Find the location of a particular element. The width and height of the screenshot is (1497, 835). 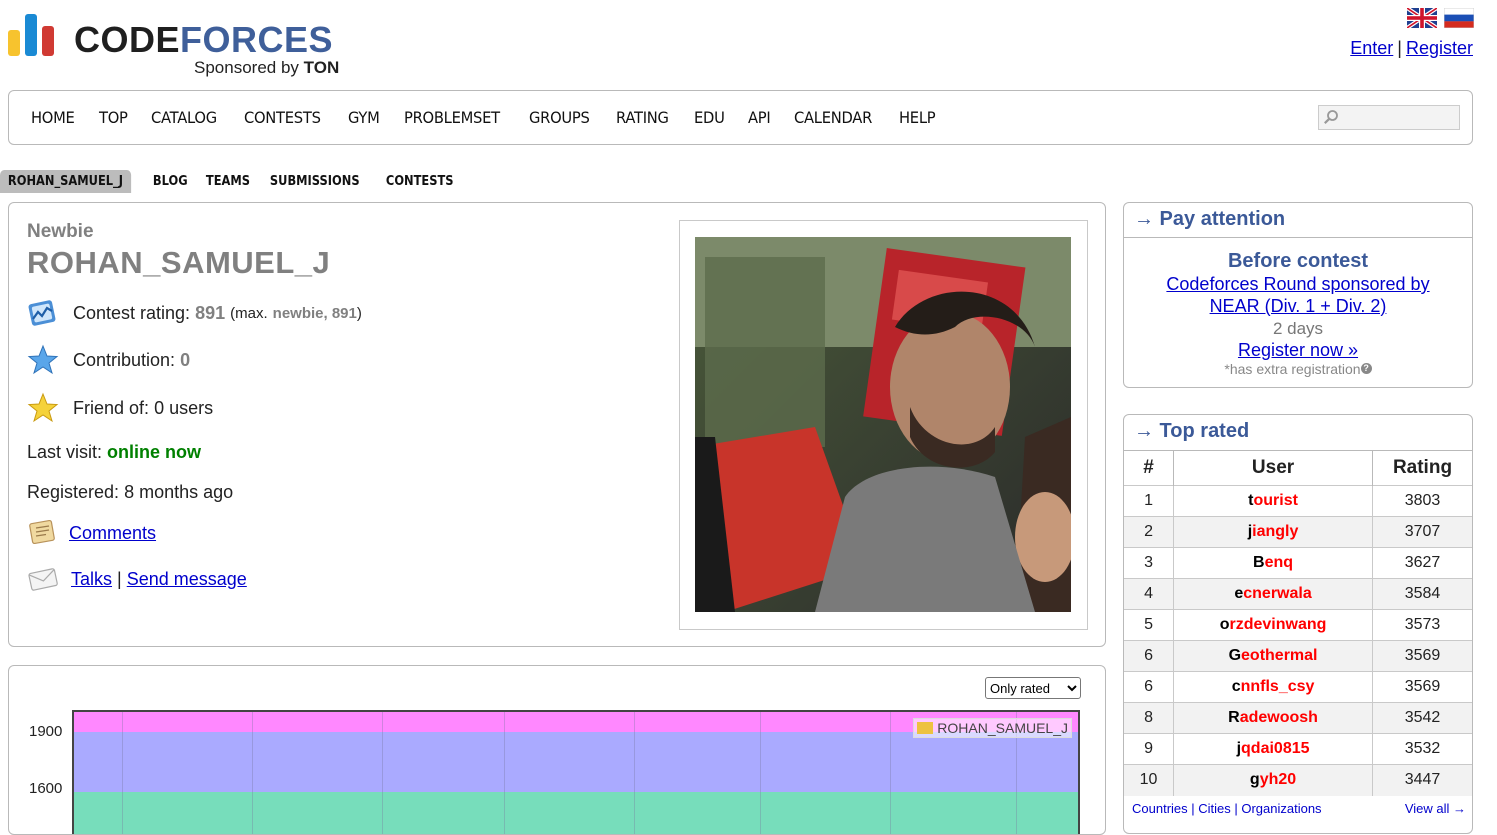

tab-submissions: SUBMISSIONS is located at coordinates (314, 181).